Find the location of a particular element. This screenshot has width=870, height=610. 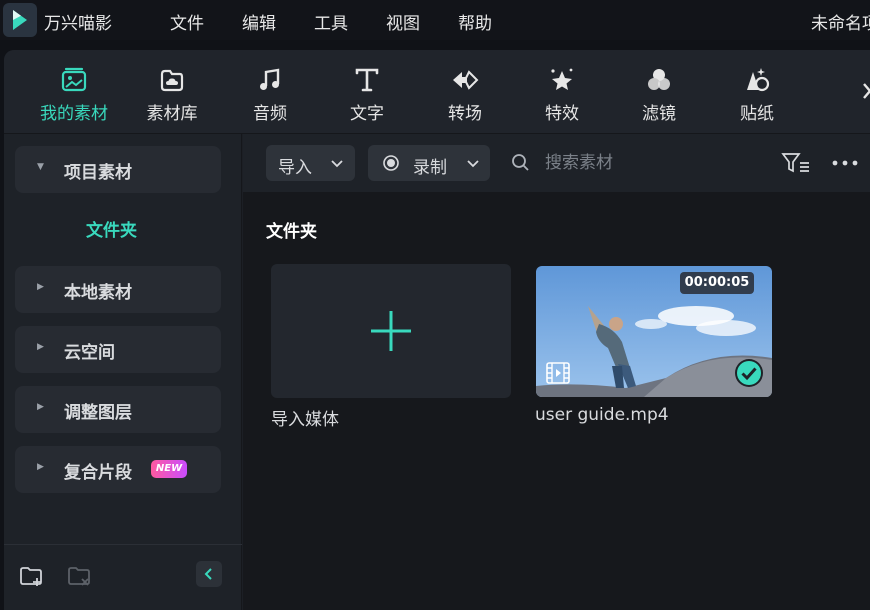

transition-icon is located at coordinates (466, 80).